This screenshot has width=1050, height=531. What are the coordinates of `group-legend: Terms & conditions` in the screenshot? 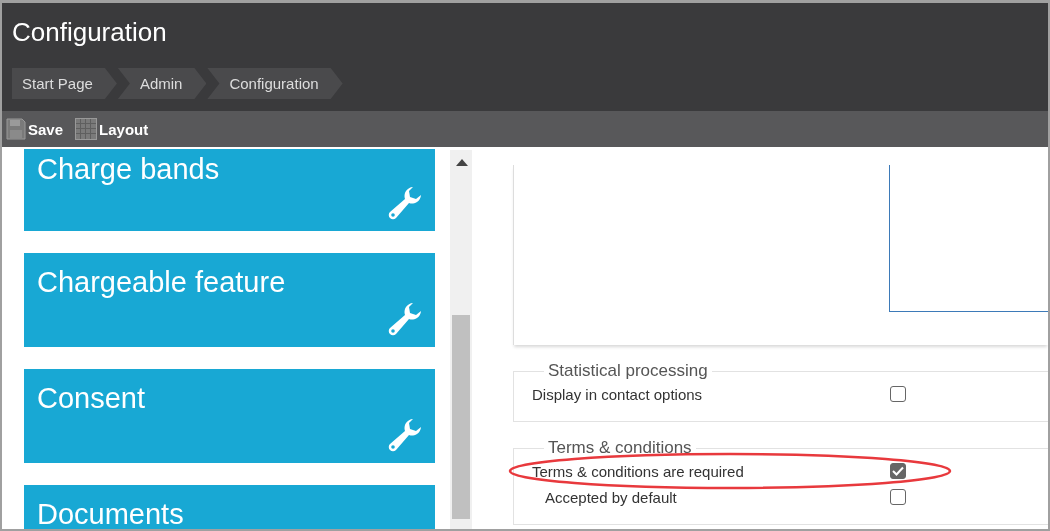 It's located at (620, 448).